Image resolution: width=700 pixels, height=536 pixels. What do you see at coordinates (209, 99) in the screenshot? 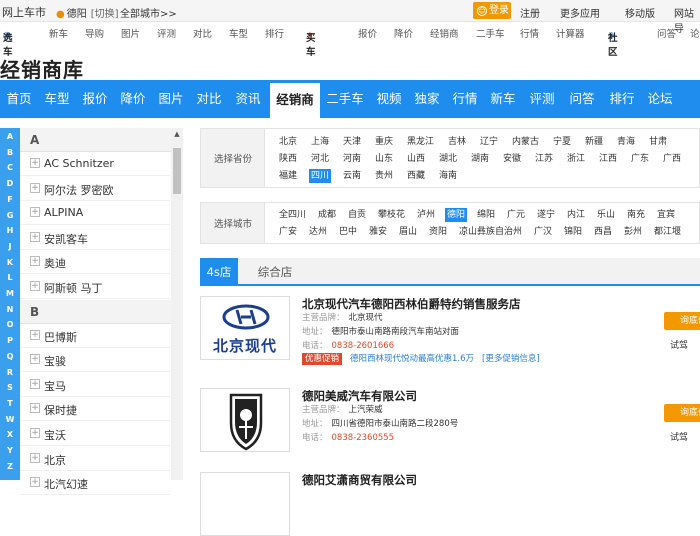
I see `main-nav-item: 对比` at bounding box center [209, 99].